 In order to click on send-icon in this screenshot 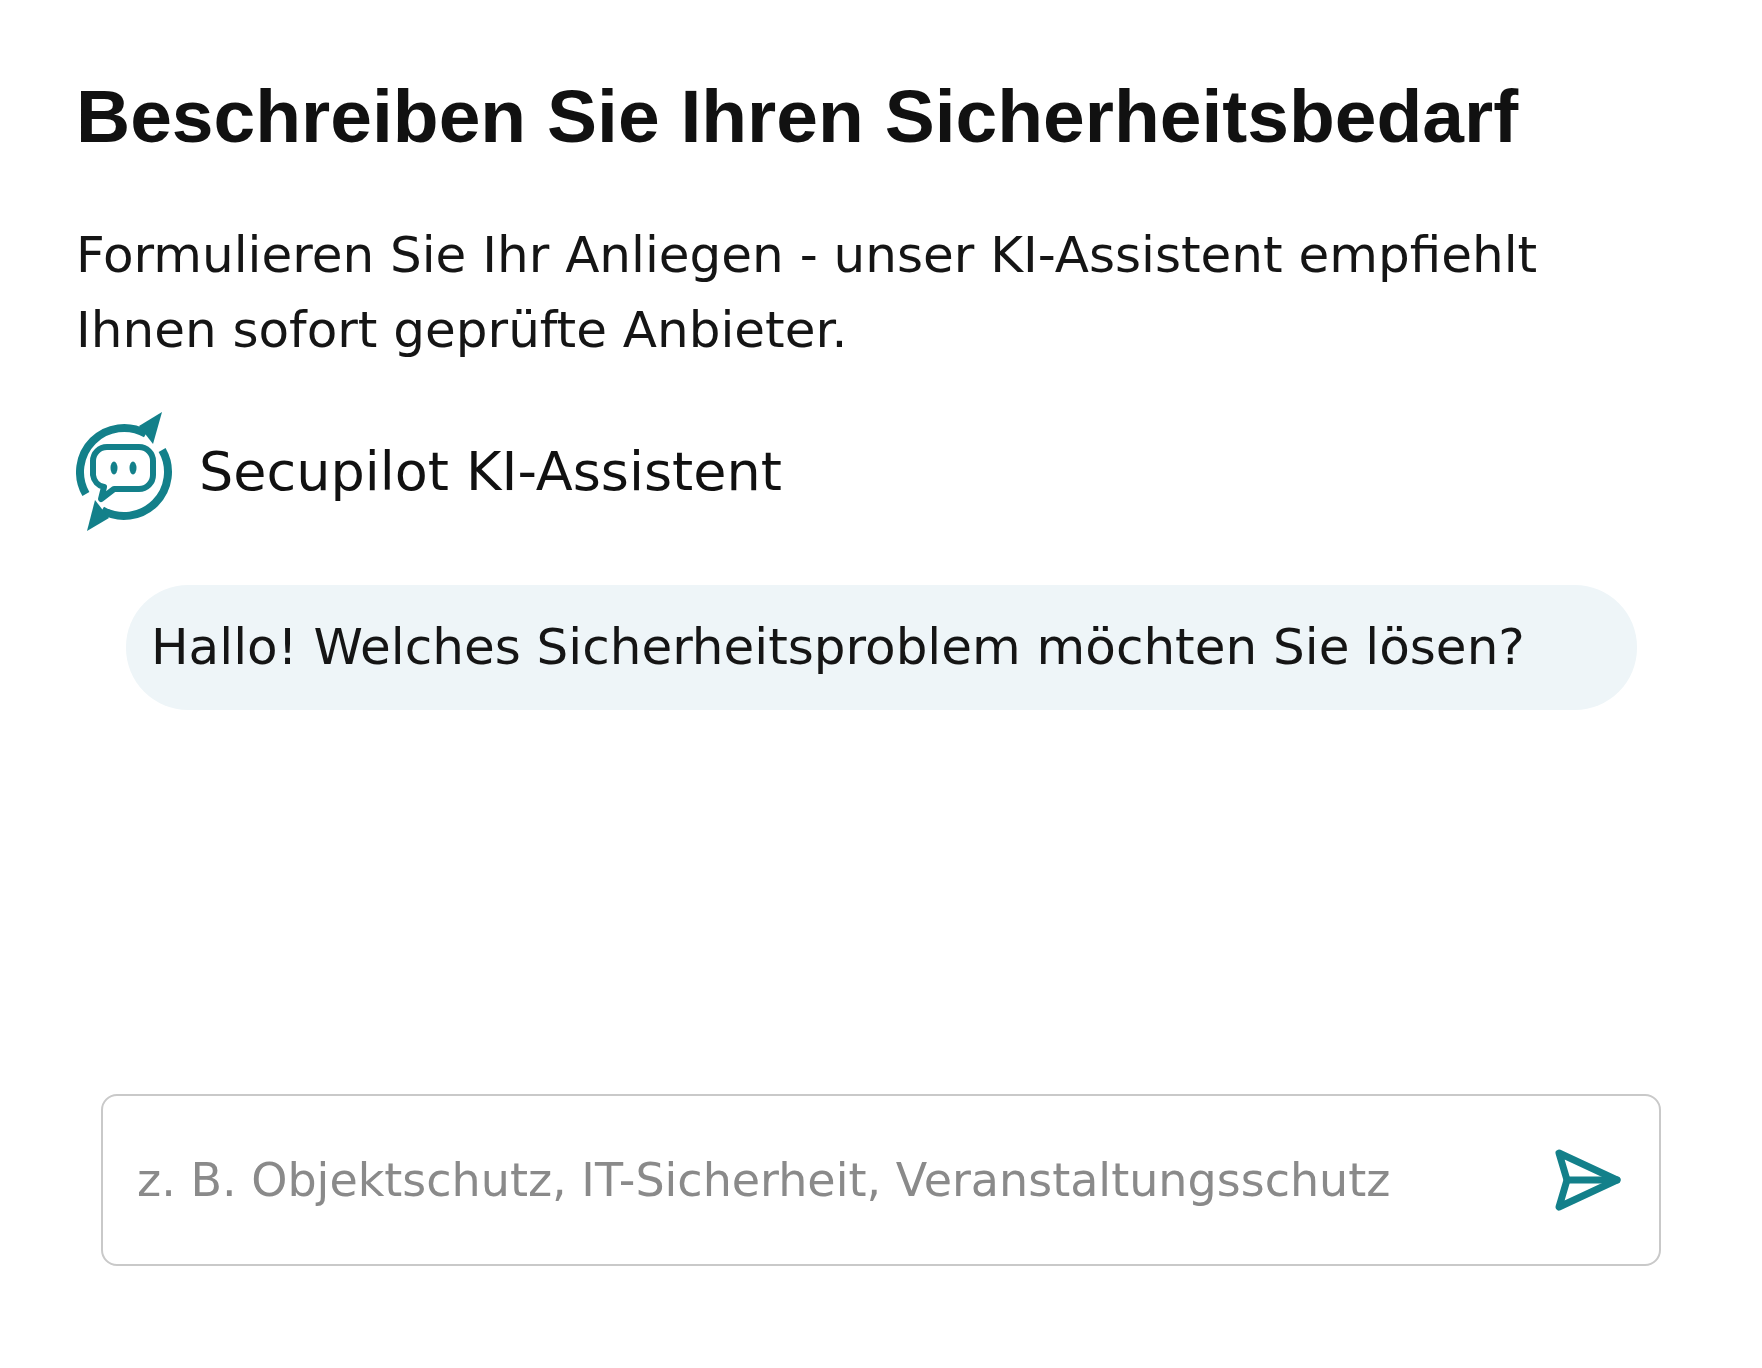, I will do `click(1588, 1180)`.